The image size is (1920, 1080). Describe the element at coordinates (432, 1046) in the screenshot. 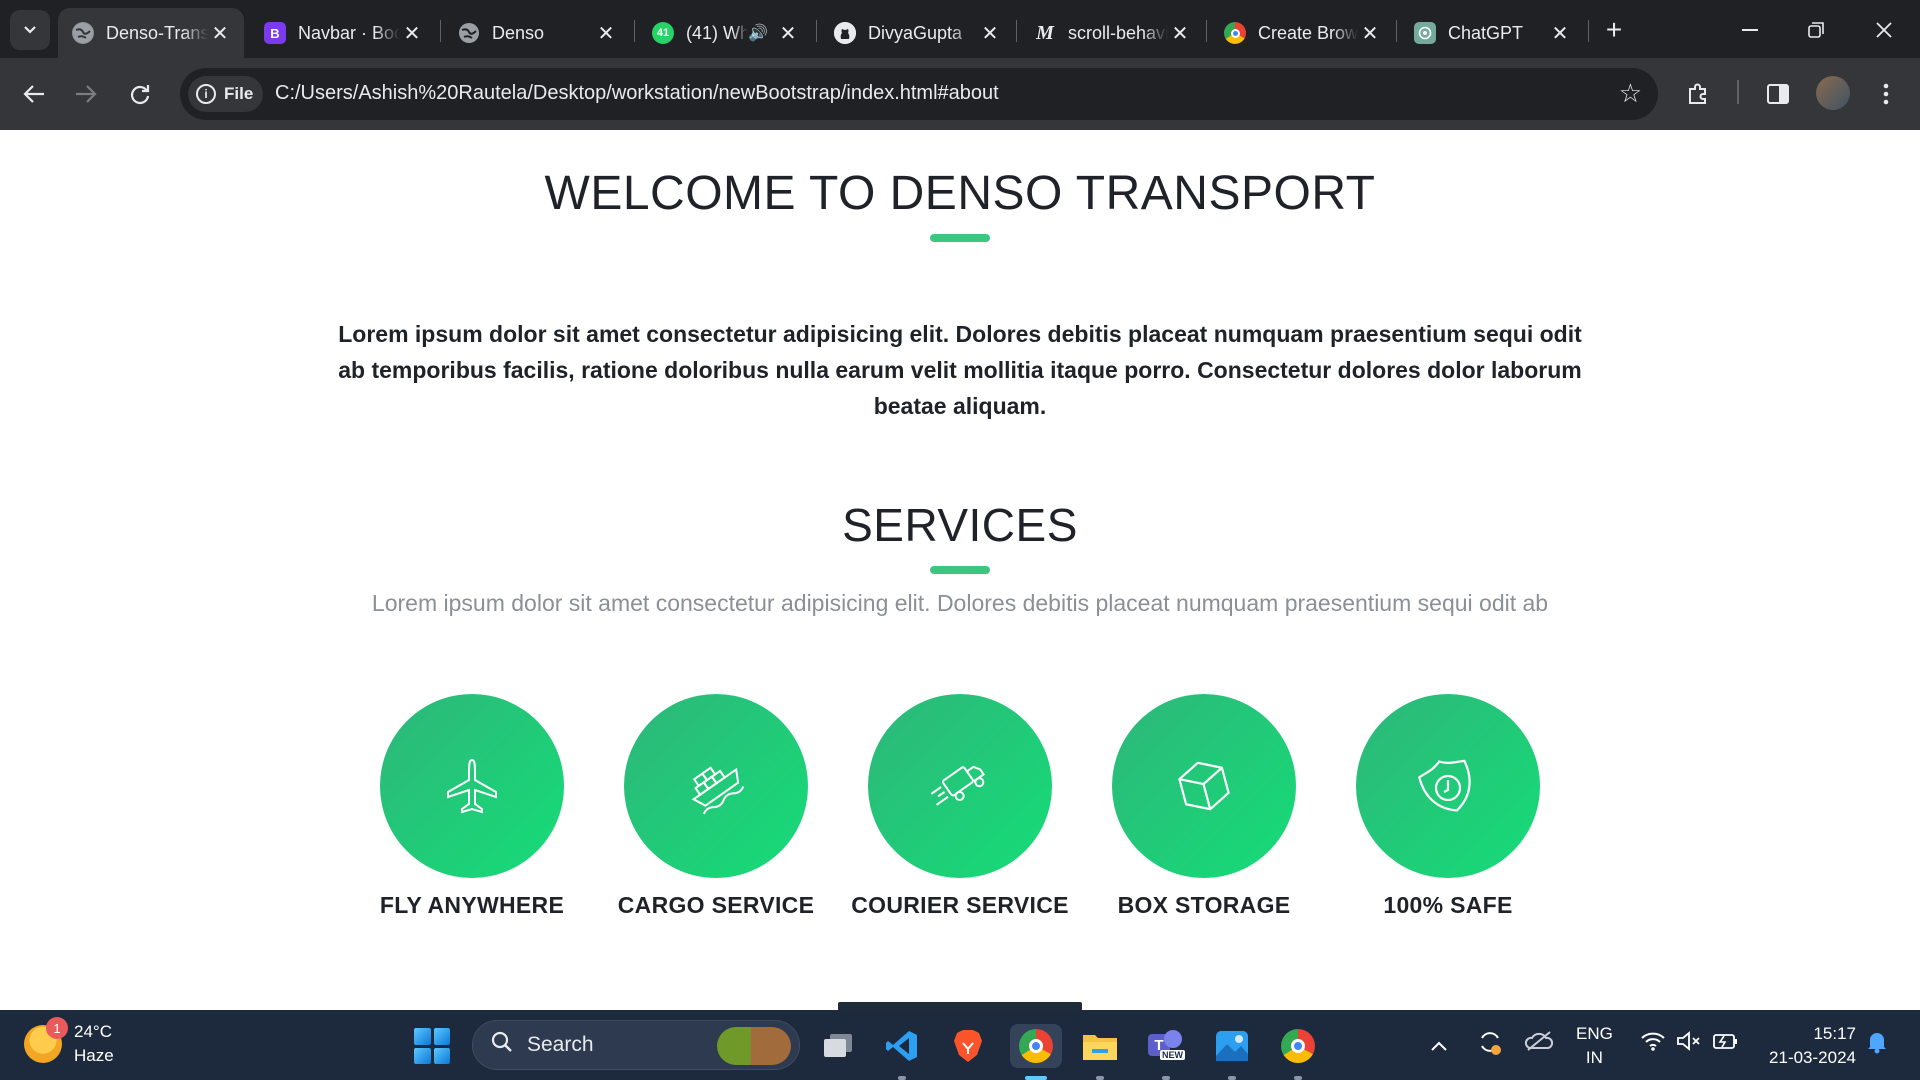

I see `start-button` at that location.